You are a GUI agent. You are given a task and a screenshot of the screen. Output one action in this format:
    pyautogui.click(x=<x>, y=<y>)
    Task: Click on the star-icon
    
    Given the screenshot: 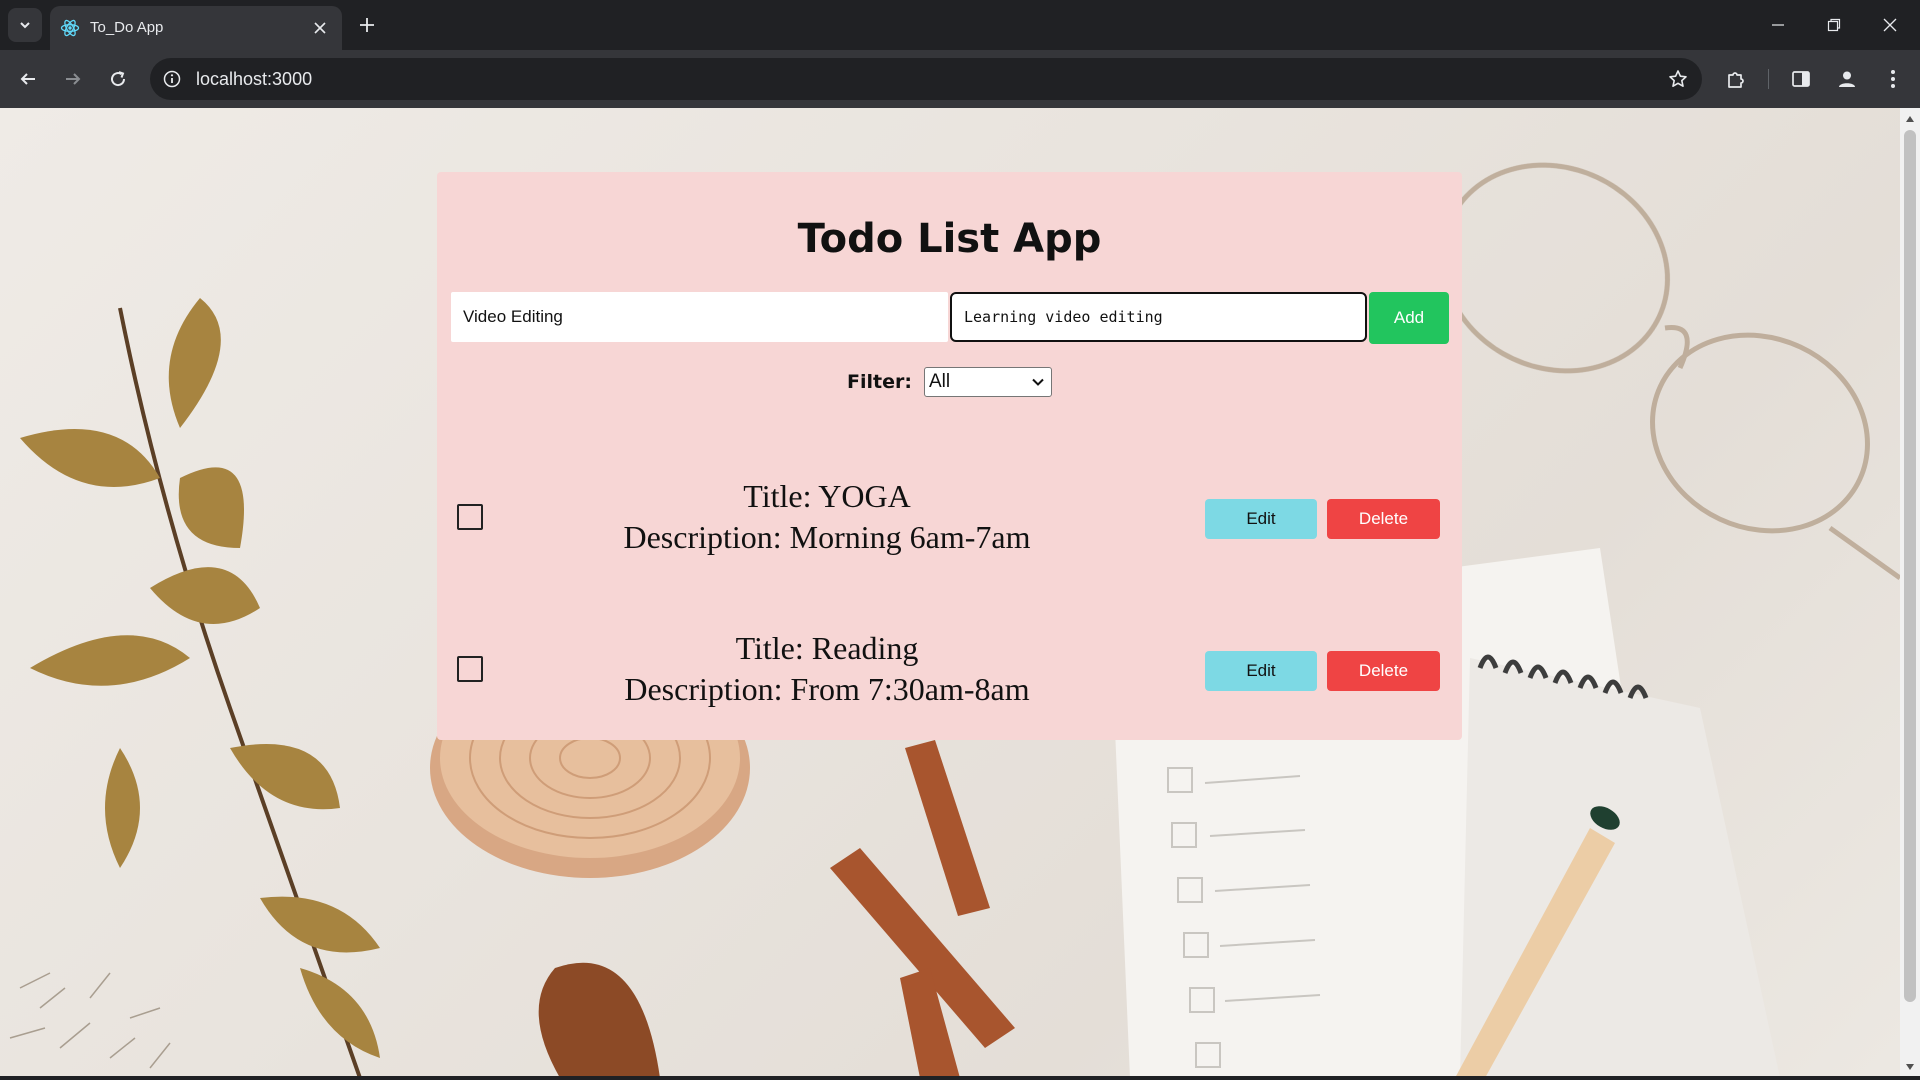 What is the action you would take?
    pyautogui.click(x=1678, y=78)
    